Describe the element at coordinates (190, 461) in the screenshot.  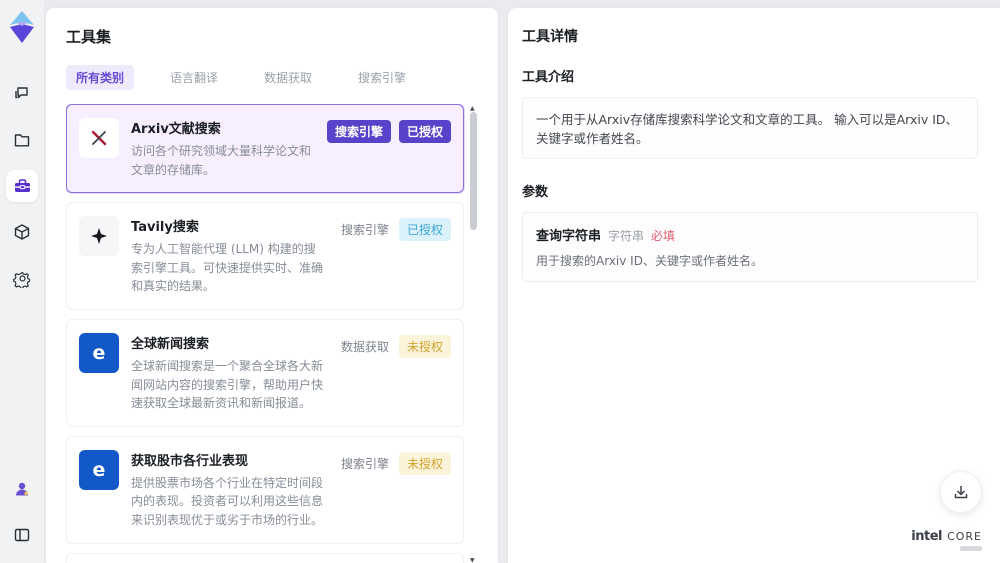
I see `tool-name: 获取股市各行业表现` at that location.